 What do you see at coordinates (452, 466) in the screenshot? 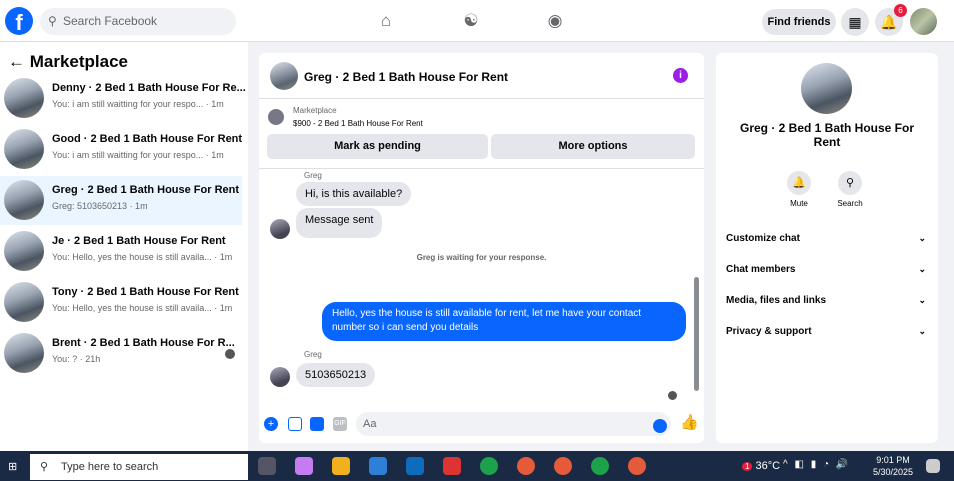
I see `app-icon` at bounding box center [452, 466].